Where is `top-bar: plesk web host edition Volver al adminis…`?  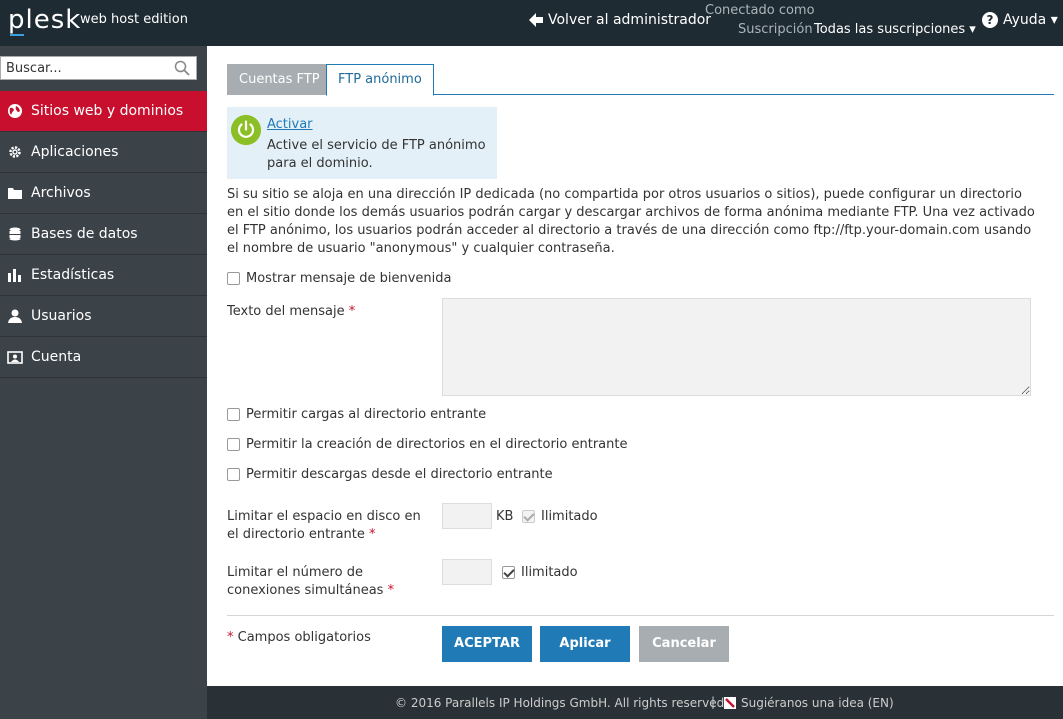 top-bar: plesk web host edition Volver al adminis… is located at coordinates (531, 23).